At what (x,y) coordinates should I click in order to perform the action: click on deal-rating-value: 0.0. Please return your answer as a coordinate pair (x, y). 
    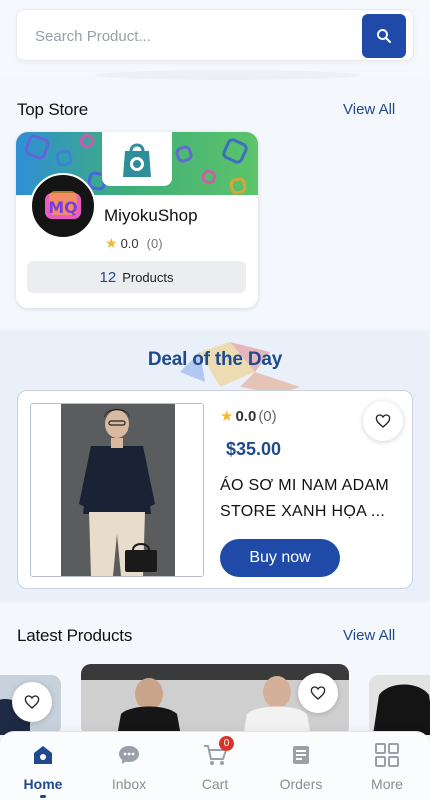
    Looking at the image, I should click on (246, 416).